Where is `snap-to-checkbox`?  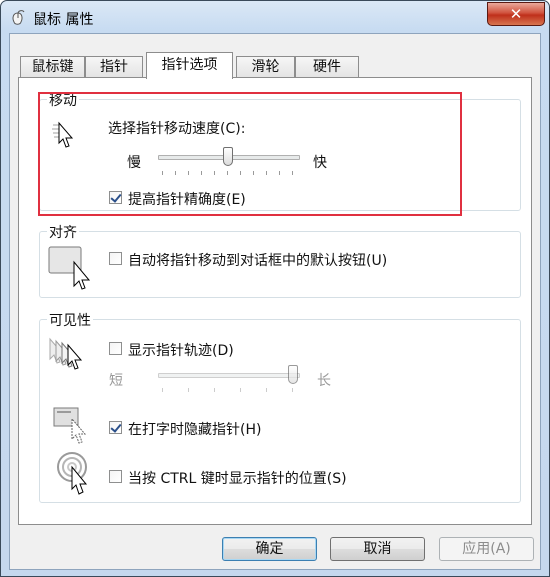 snap-to-checkbox is located at coordinates (115, 258).